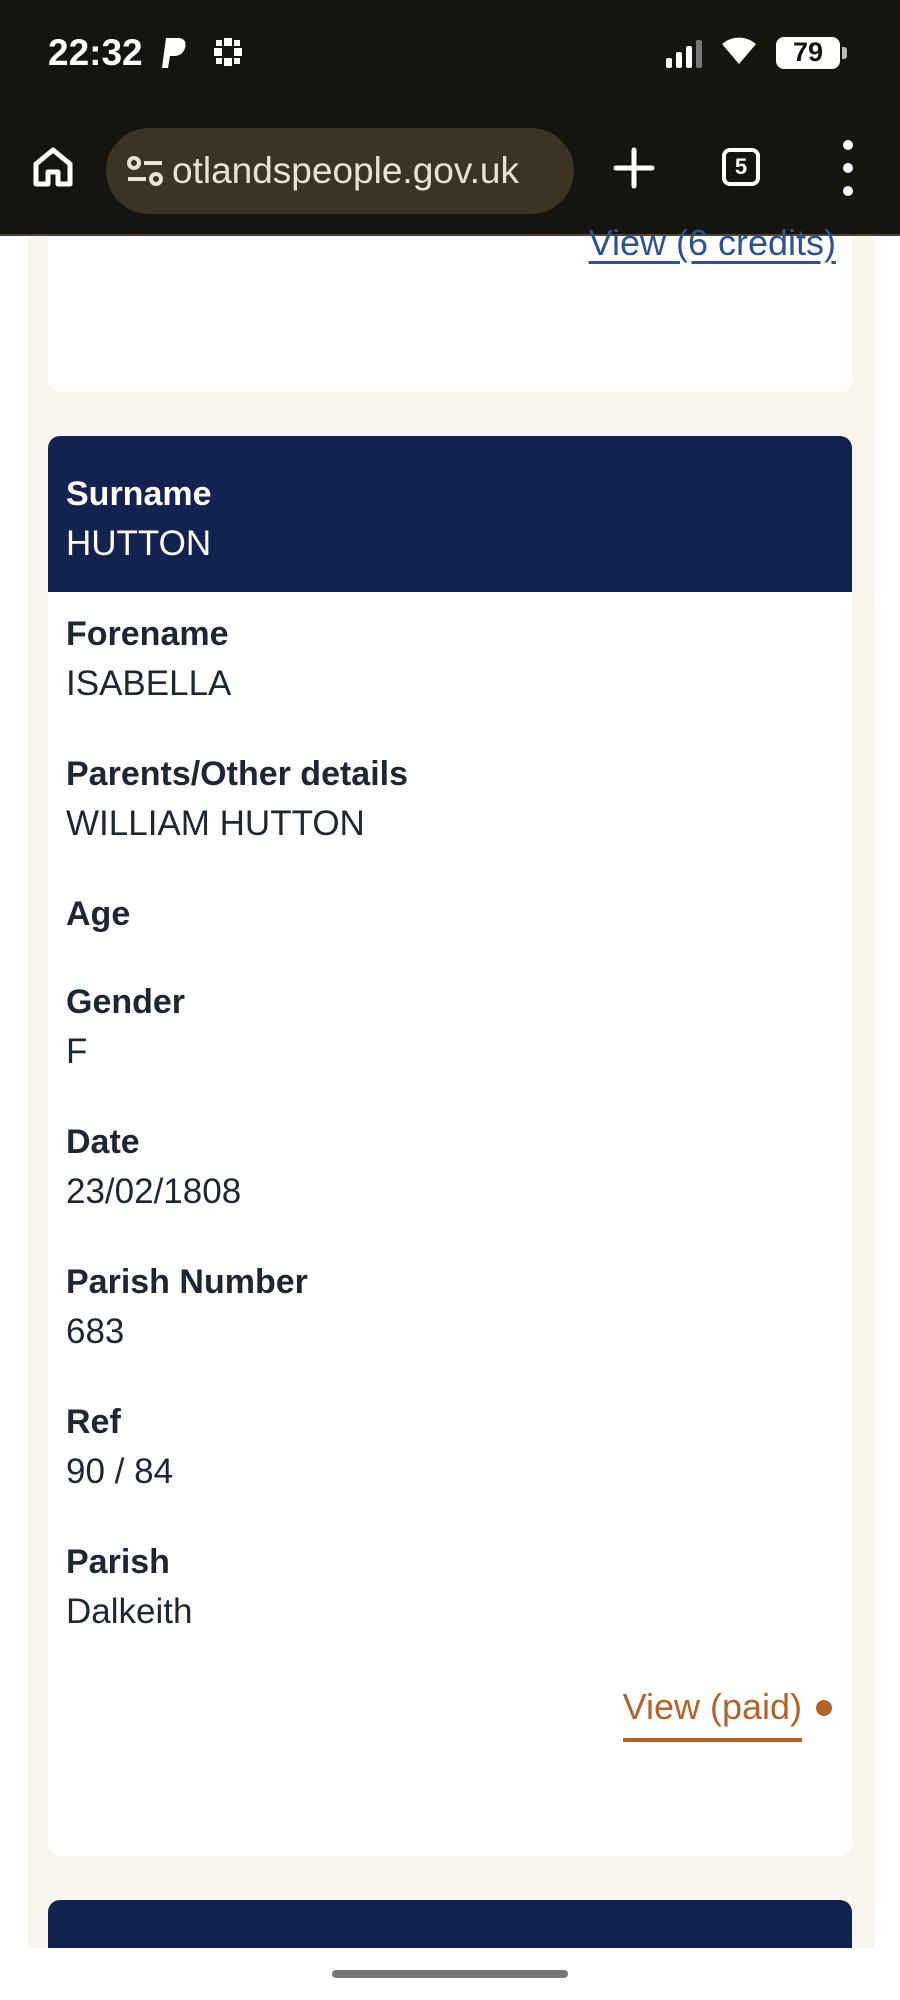 The width and height of the screenshot is (900, 2000). Describe the element at coordinates (450, 1974) in the screenshot. I see `home-indicator` at that location.